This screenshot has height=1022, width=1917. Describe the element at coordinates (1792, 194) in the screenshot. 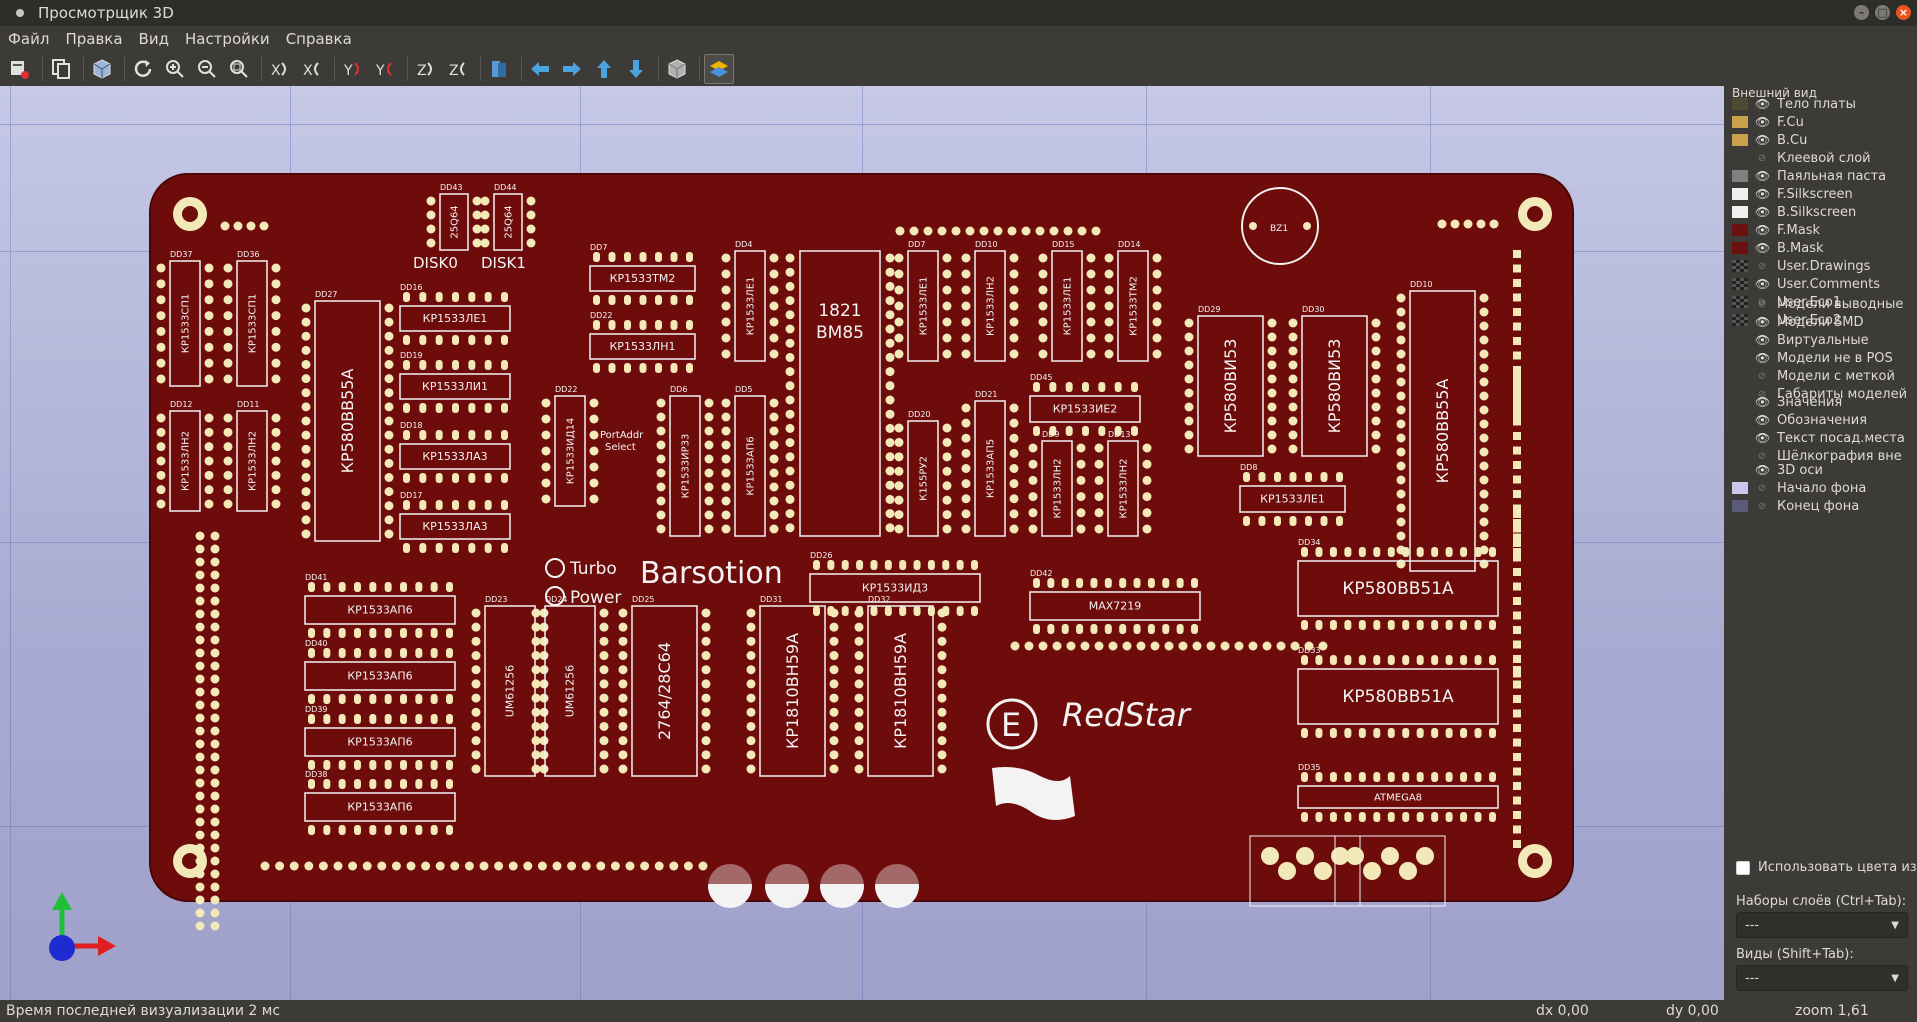

I see `layer-row-layers: 👁 F.Silkscreen` at that location.